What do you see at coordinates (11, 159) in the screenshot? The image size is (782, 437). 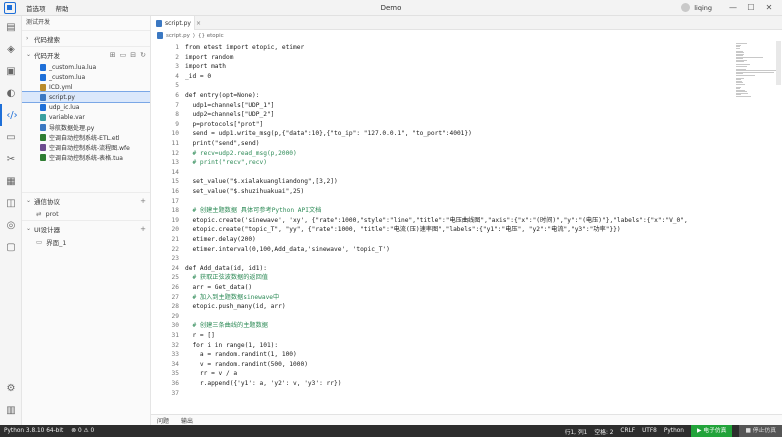 I see `tools-icon: ✂` at bounding box center [11, 159].